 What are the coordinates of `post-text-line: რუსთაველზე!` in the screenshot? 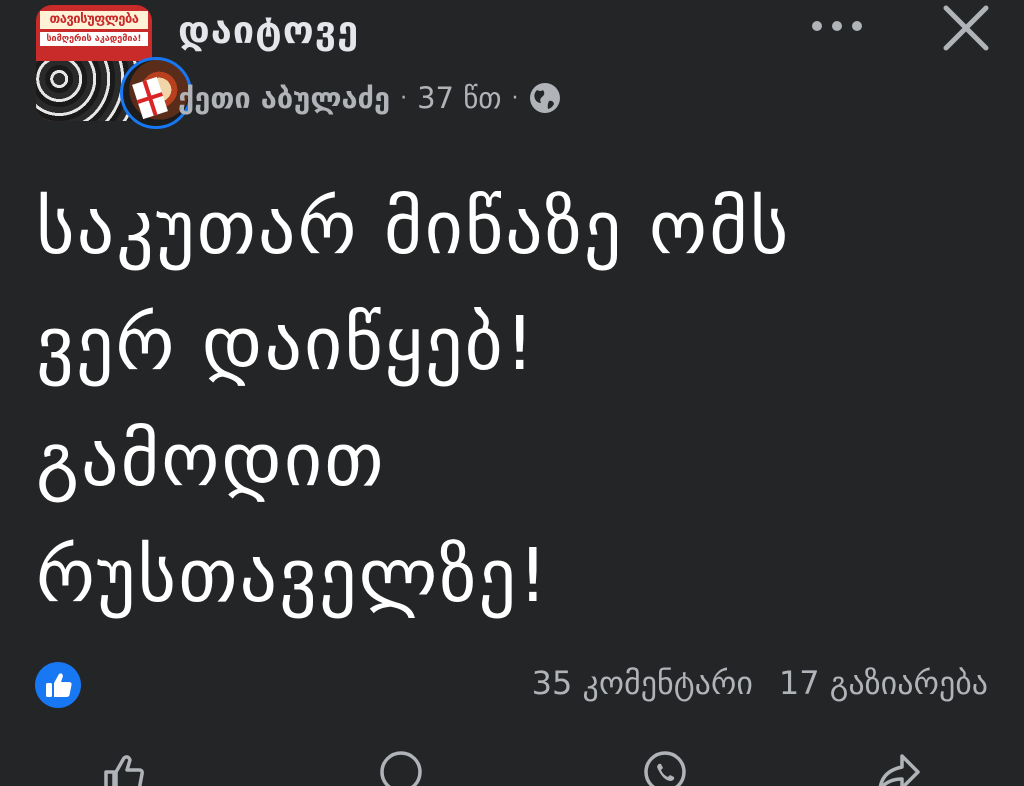 It's located at (293, 576).